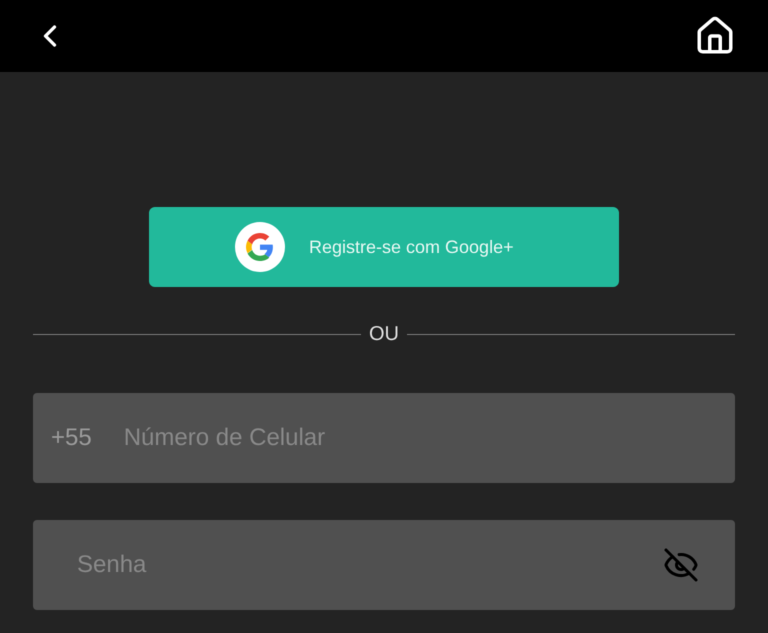 This screenshot has width=768, height=633. I want to click on google-logo-icon, so click(260, 247).